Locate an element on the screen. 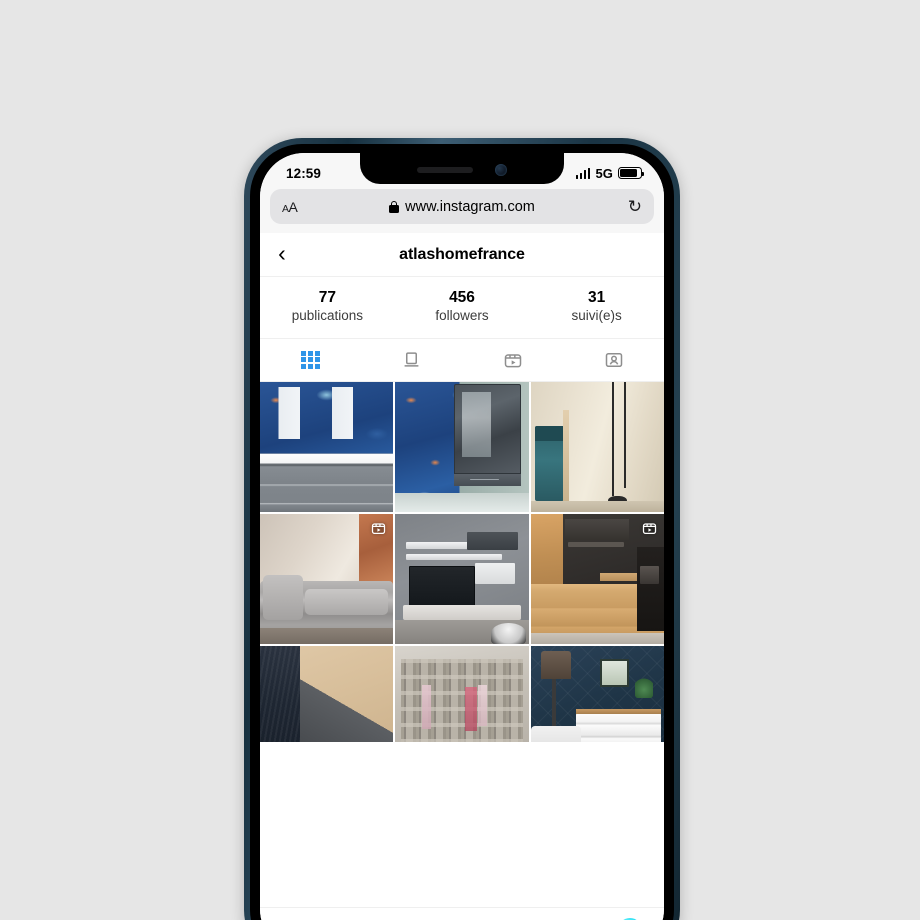 The width and height of the screenshot is (920, 920). device-notch is located at coordinates (462, 168).